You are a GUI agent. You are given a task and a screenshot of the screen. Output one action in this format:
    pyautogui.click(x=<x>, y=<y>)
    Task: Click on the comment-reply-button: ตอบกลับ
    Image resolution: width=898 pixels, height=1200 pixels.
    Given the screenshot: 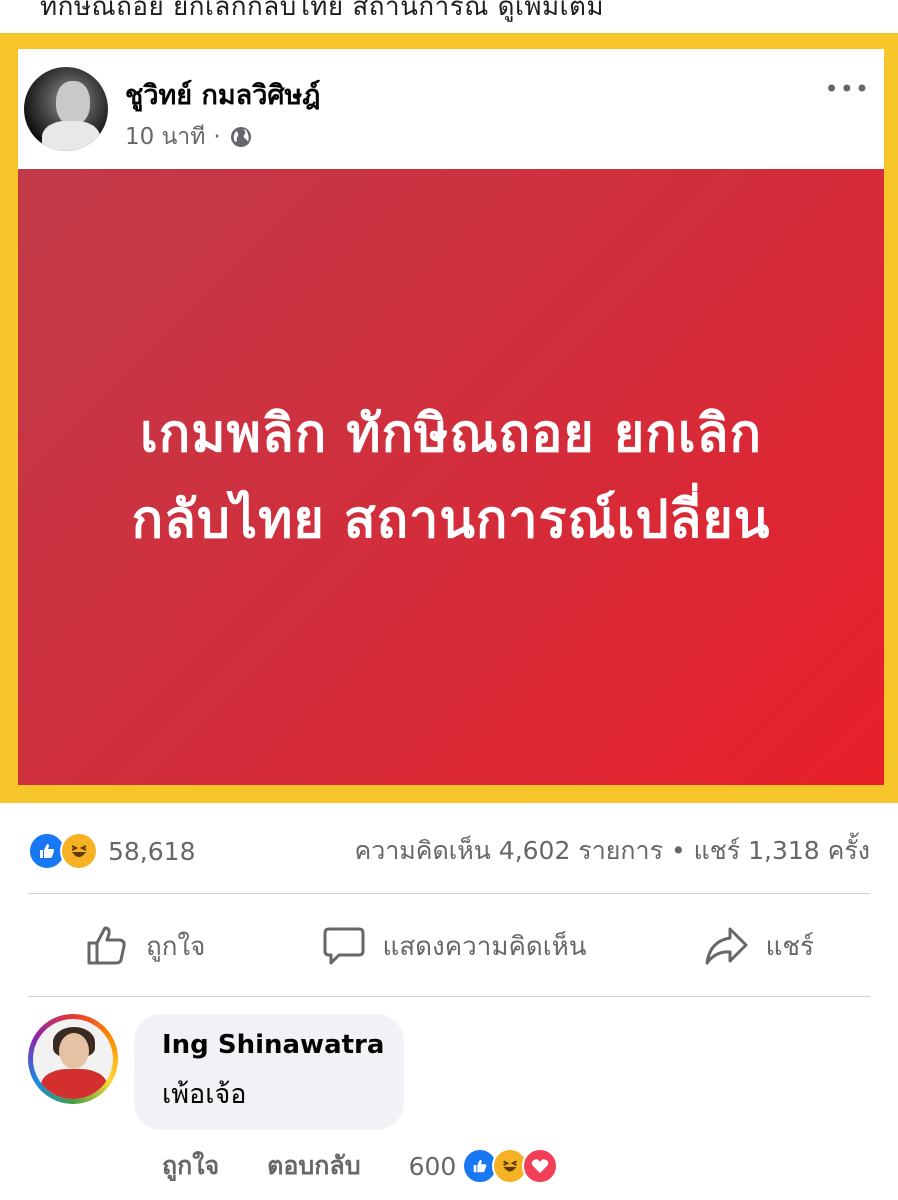 What is the action you would take?
    pyautogui.click(x=313, y=1166)
    